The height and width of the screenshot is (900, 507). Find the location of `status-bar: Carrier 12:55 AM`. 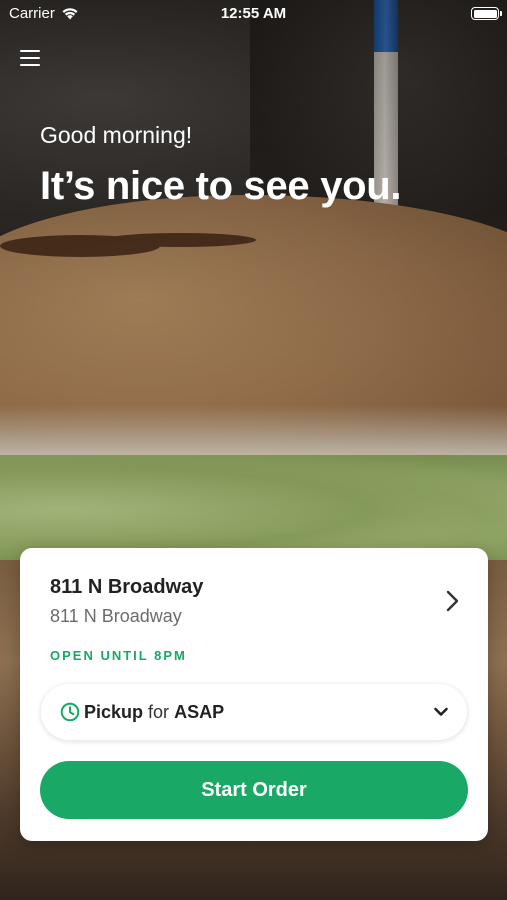

status-bar: Carrier 12:55 AM is located at coordinates (253, 14).